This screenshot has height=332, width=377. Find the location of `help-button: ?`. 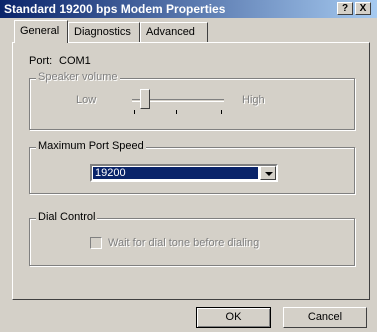

help-button: ? is located at coordinates (345, 8).